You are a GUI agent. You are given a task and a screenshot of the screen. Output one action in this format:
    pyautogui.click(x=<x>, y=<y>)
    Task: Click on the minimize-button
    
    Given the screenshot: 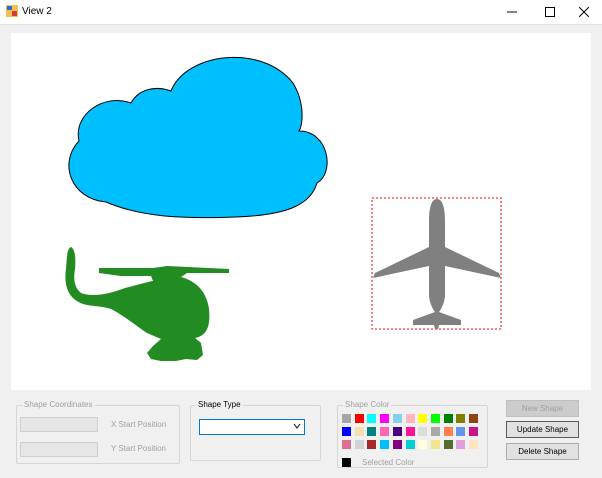 What is the action you would take?
    pyautogui.click(x=512, y=12)
    